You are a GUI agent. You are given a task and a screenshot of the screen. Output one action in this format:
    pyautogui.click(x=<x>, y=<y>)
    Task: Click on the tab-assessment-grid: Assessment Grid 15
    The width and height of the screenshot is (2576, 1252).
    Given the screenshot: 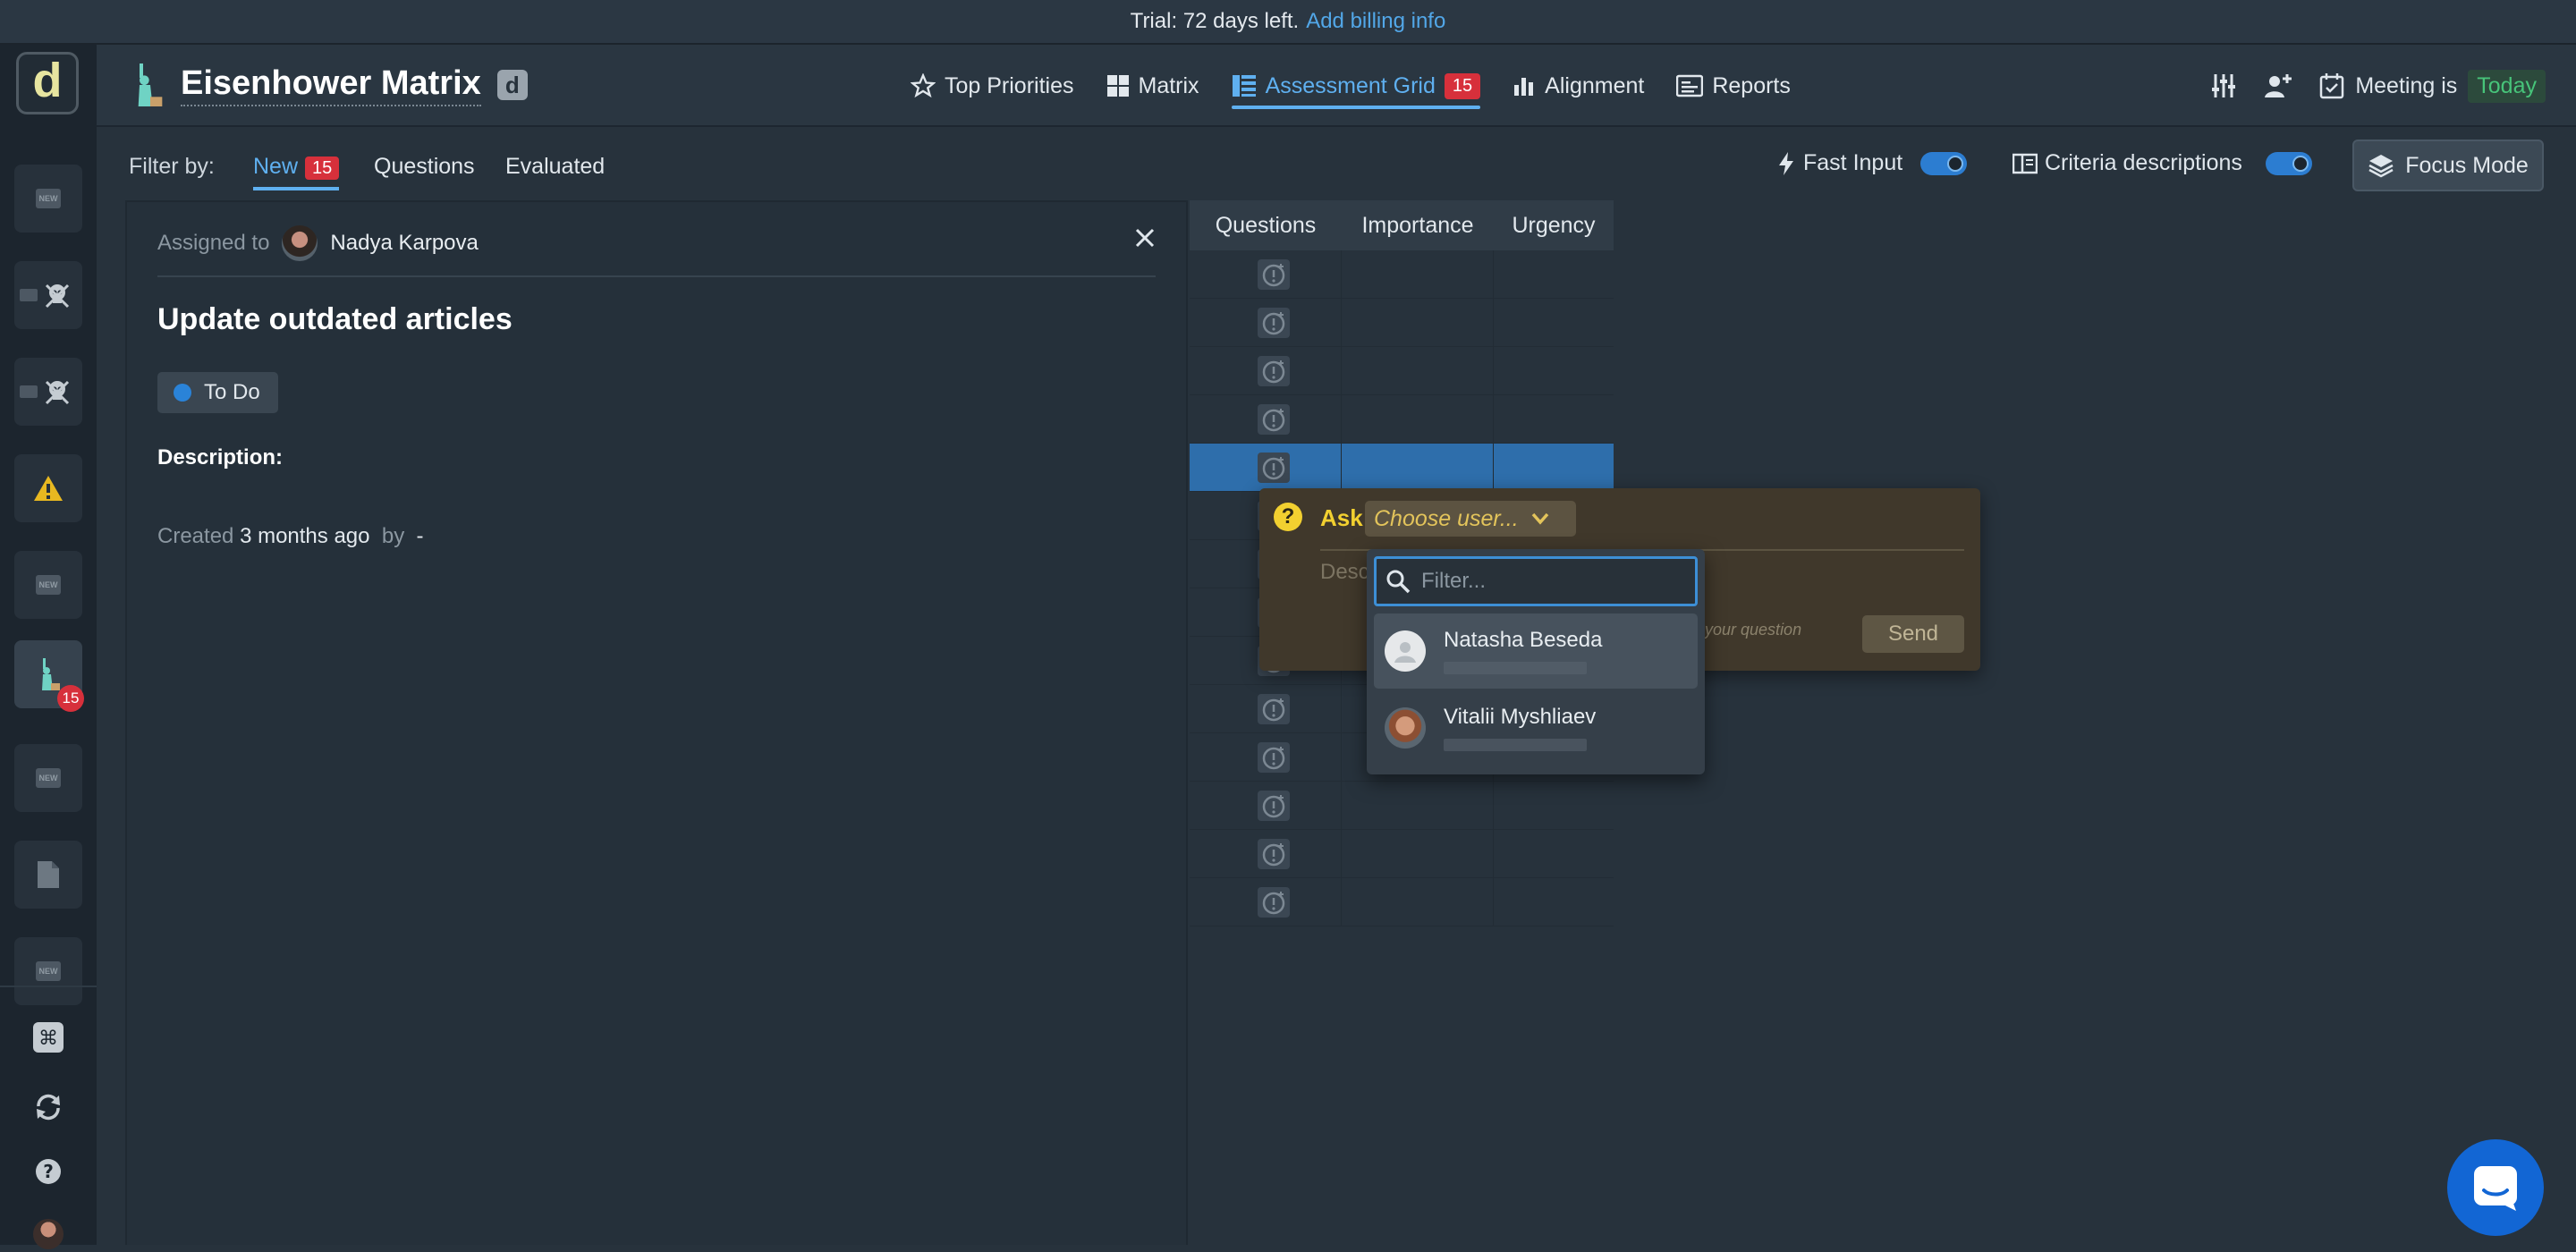 What is the action you would take?
    pyautogui.click(x=1356, y=86)
    